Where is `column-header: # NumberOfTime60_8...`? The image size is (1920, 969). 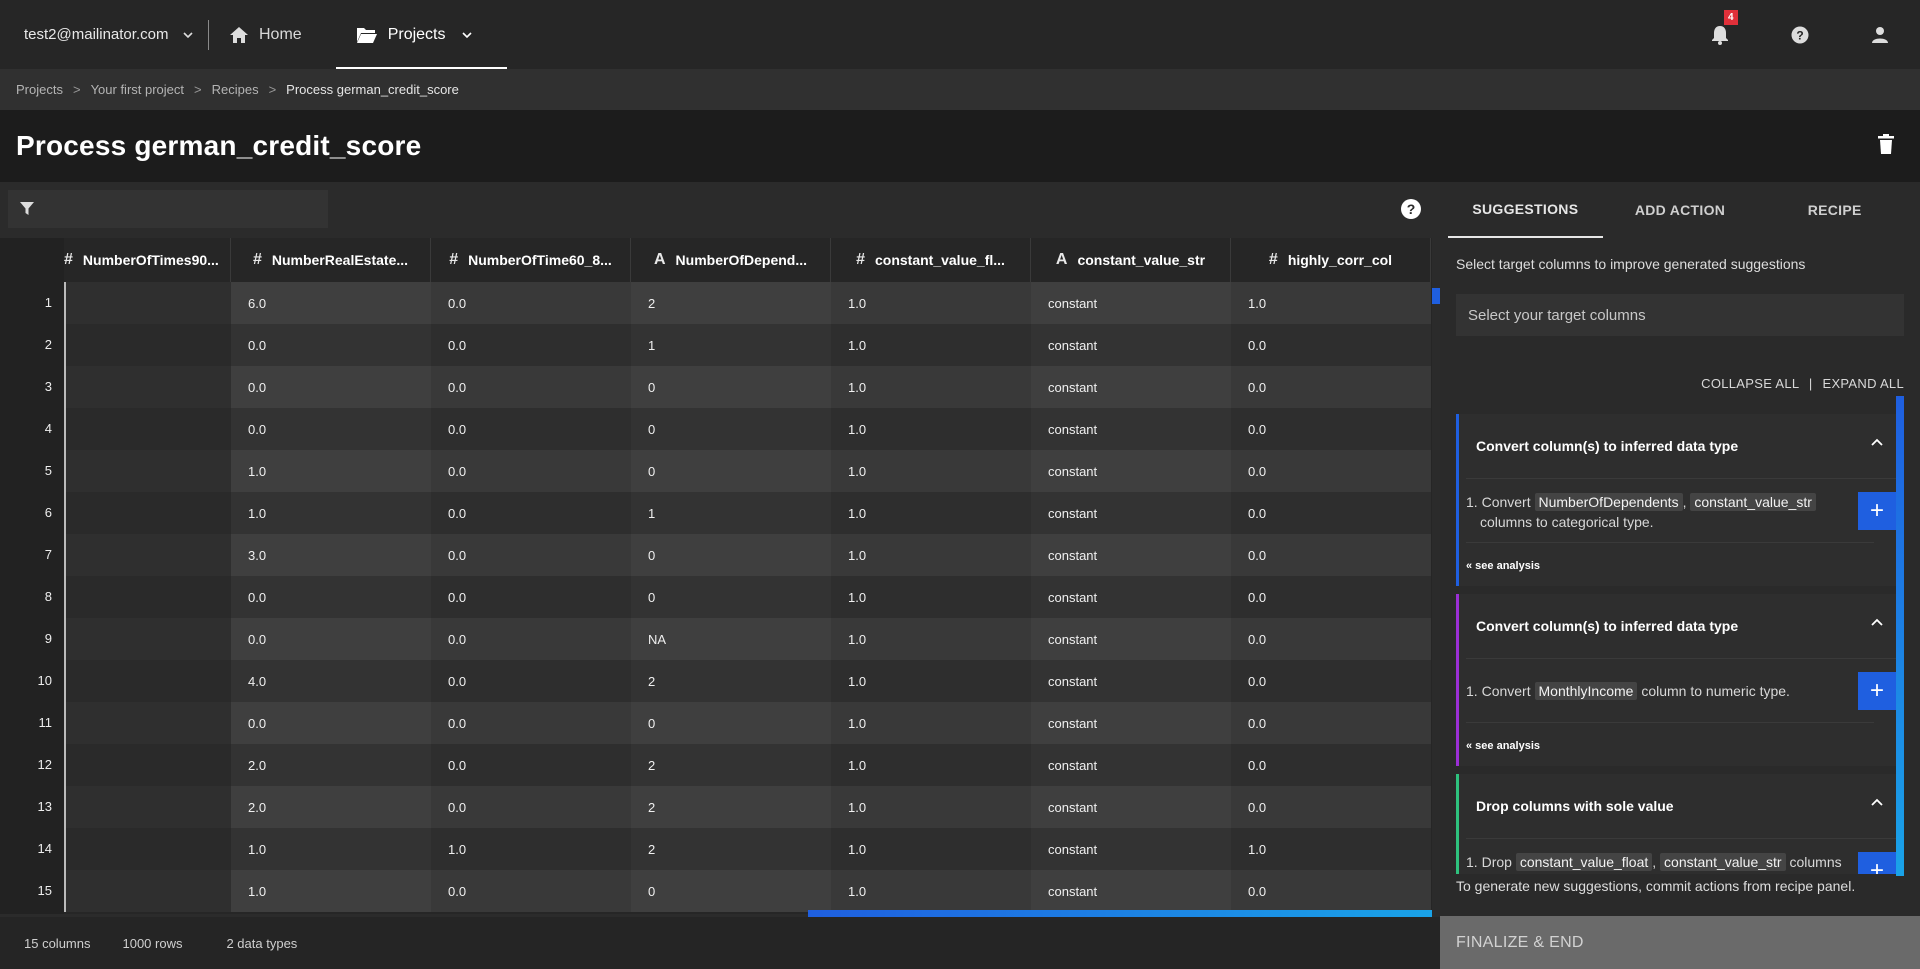
column-header: # NumberOfTime60_8... is located at coordinates (531, 260).